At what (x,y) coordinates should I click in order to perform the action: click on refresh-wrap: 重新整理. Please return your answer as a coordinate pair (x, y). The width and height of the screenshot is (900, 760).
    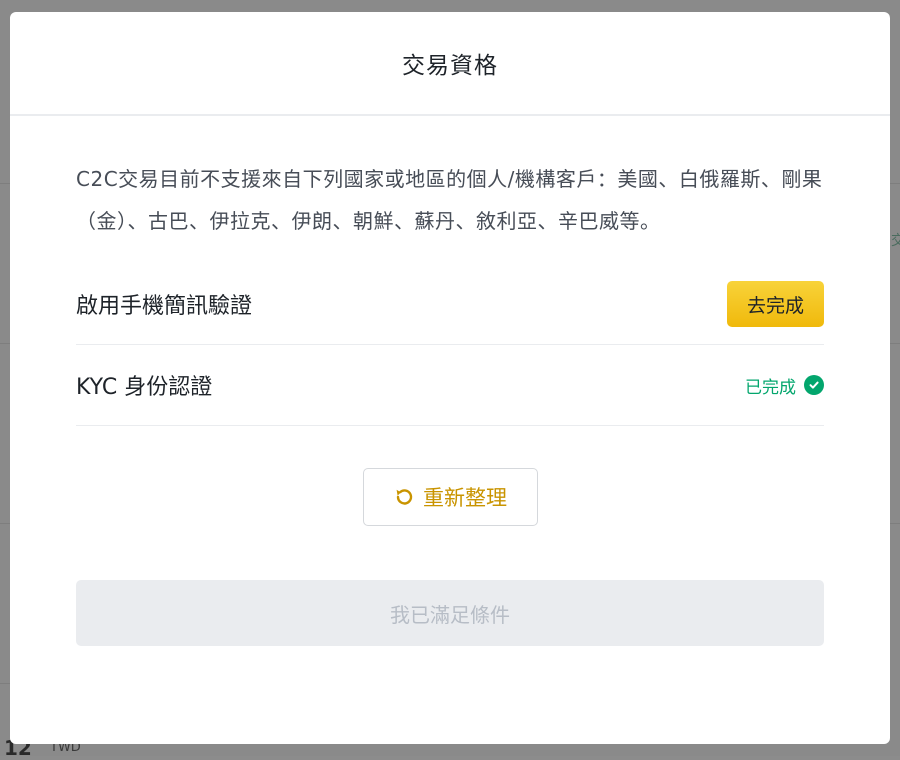
    Looking at the image, I should click on (450, 497).